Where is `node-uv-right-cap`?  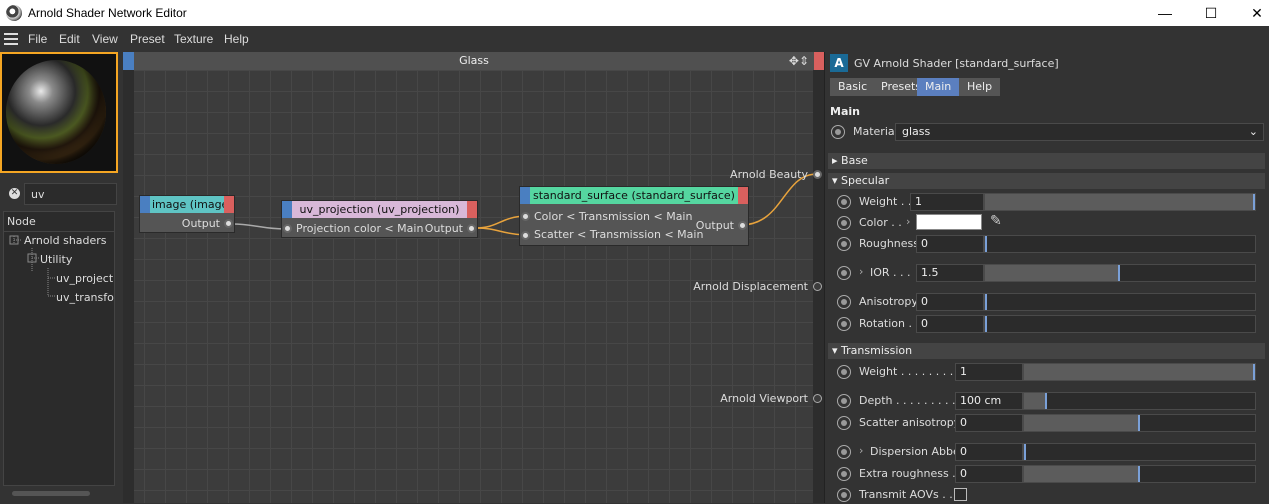
node-uv-right-cap is located at coordinates (472, 209).